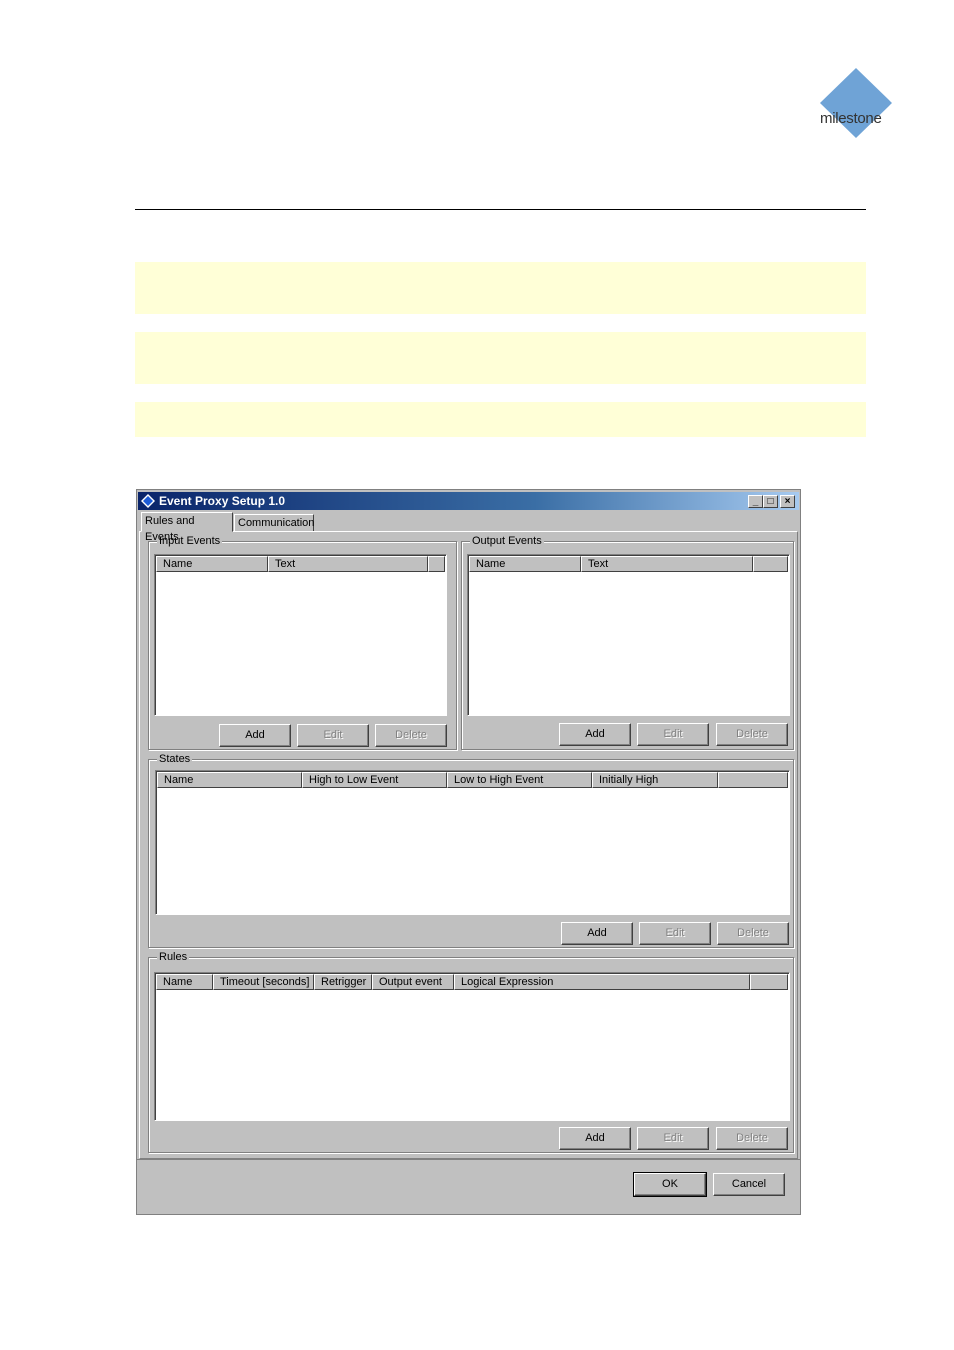  Describe the element at coordinates (263, 982) in the screenshot. I see `column-header-timeout: Timeout [seconds]` at that location.